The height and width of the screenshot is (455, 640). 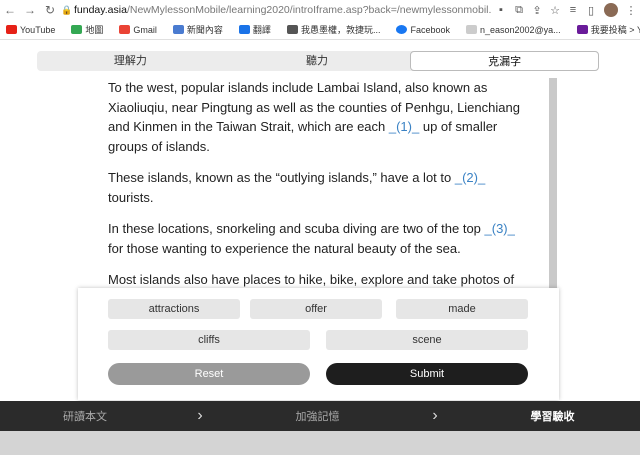 I want to click on nav-learning-check: 學習驗收, so click(x=552, y=416).